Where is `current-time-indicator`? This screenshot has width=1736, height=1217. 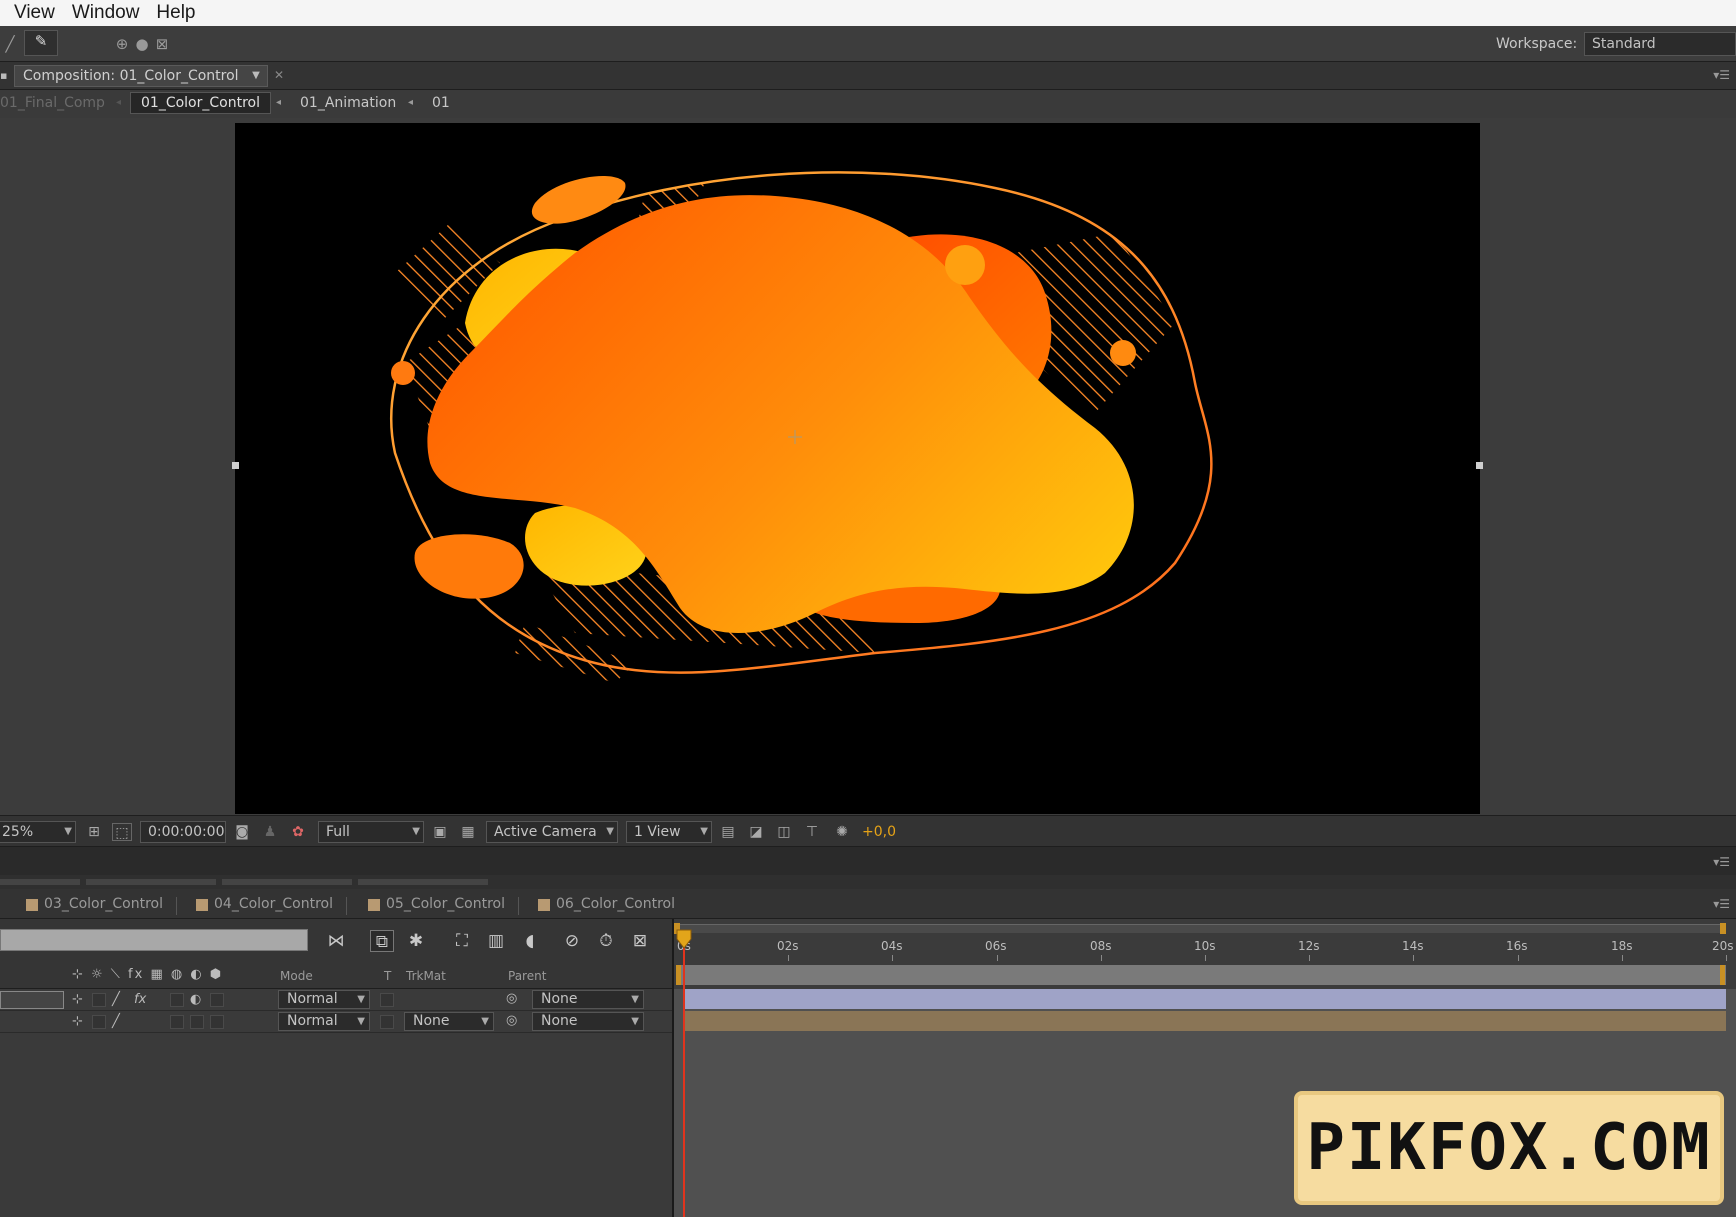 current-time-indicator is located at coordinates (684, 1074).